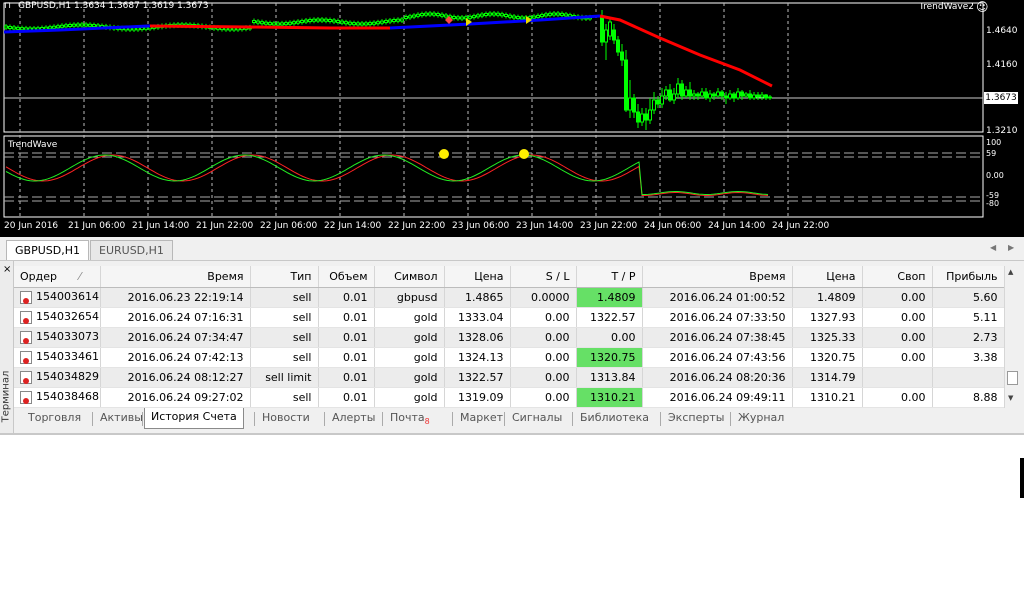 The height and width of the screenshot is (600, 1024). Describe the element at coordinates (444, 154) in the screenshot. I see `oscillator-dot` at that location.